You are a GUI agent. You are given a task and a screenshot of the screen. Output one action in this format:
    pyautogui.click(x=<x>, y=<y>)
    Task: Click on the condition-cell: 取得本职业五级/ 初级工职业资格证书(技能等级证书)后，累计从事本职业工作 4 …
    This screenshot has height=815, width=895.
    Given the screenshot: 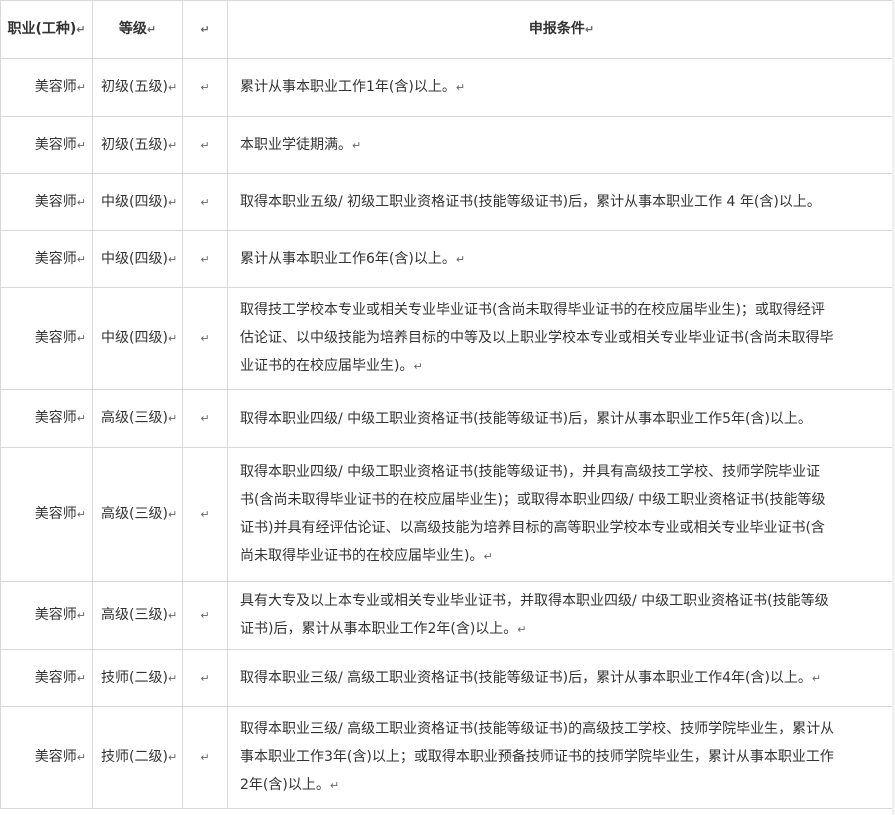 What is the action you would take?
    pyautogui.click(x=561, y=202)
    